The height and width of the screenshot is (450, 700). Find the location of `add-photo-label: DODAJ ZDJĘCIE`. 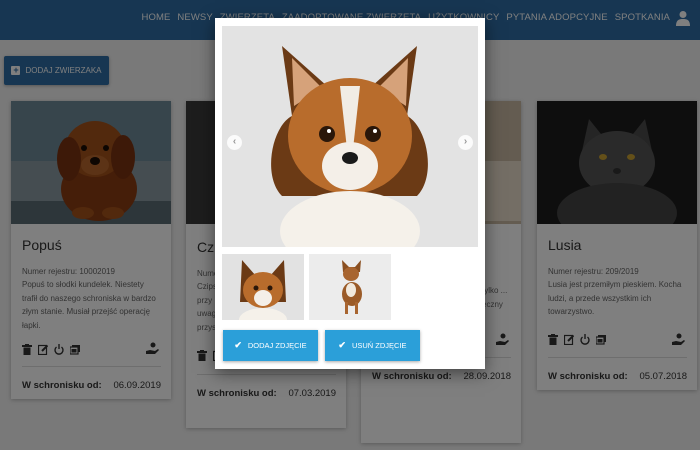

add-photo-label: DODAJ ZDJĘCIE is located at coordinates (277, 345).